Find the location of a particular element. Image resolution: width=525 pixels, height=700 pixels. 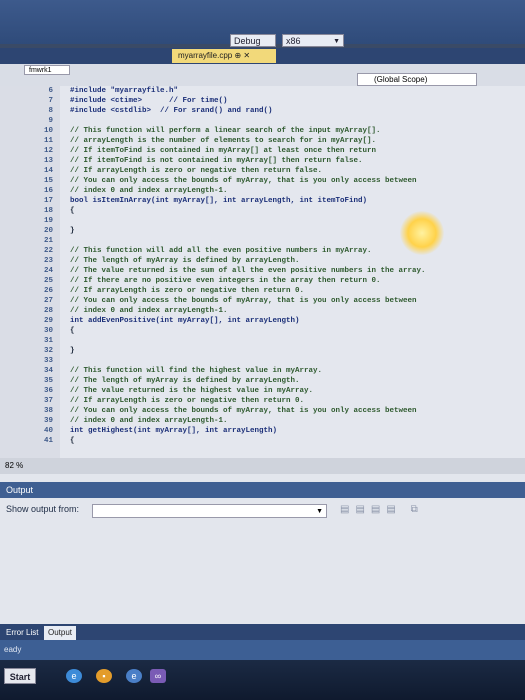

tab-myarrayfile: myarrayfile.cpp ⊕ ✕ is located at coordinates (224, 56).